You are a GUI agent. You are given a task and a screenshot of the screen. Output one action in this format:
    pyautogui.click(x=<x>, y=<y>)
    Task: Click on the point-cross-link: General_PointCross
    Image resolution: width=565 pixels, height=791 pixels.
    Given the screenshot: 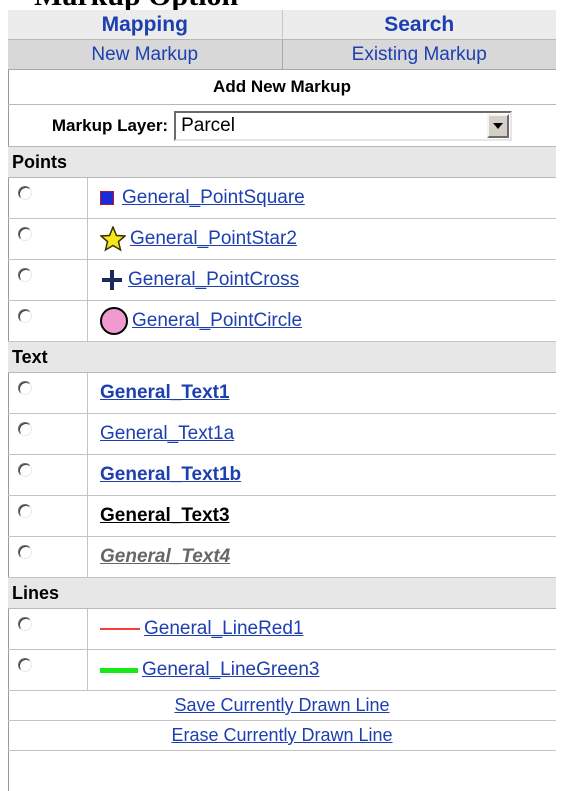 What is the action you would take?
    pyautogui.click(x=213, y=280)
    